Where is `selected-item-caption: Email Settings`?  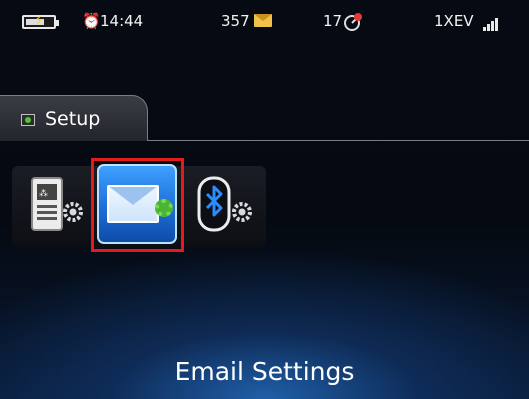 selected-item-caption: Email Settings is located at coordinates (264, 371).